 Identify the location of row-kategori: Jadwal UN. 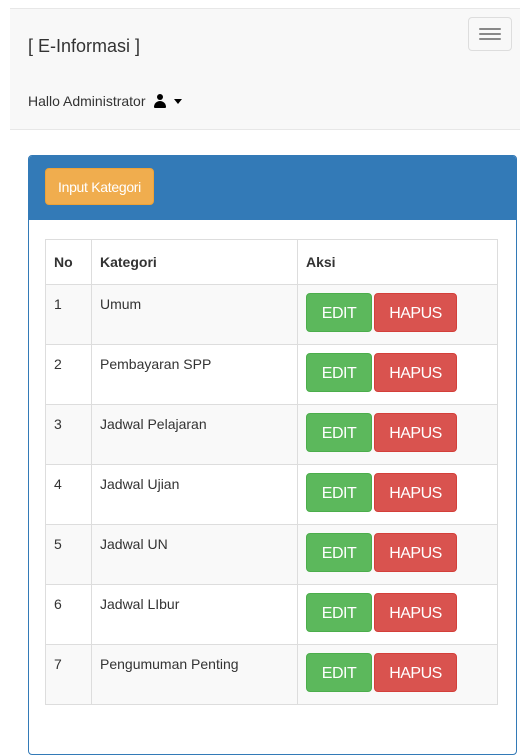
(194, 554).